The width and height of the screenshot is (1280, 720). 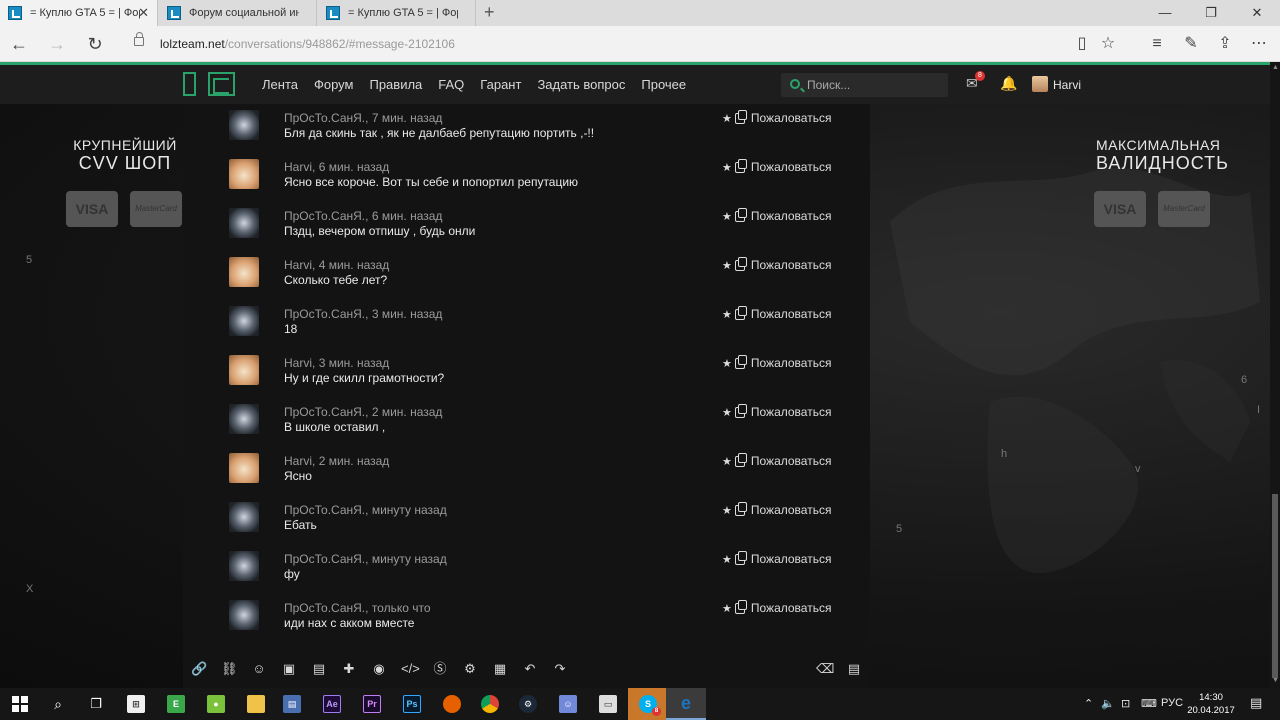 I want to click on scrollbar-thumb, so click(x=1275, y=586).